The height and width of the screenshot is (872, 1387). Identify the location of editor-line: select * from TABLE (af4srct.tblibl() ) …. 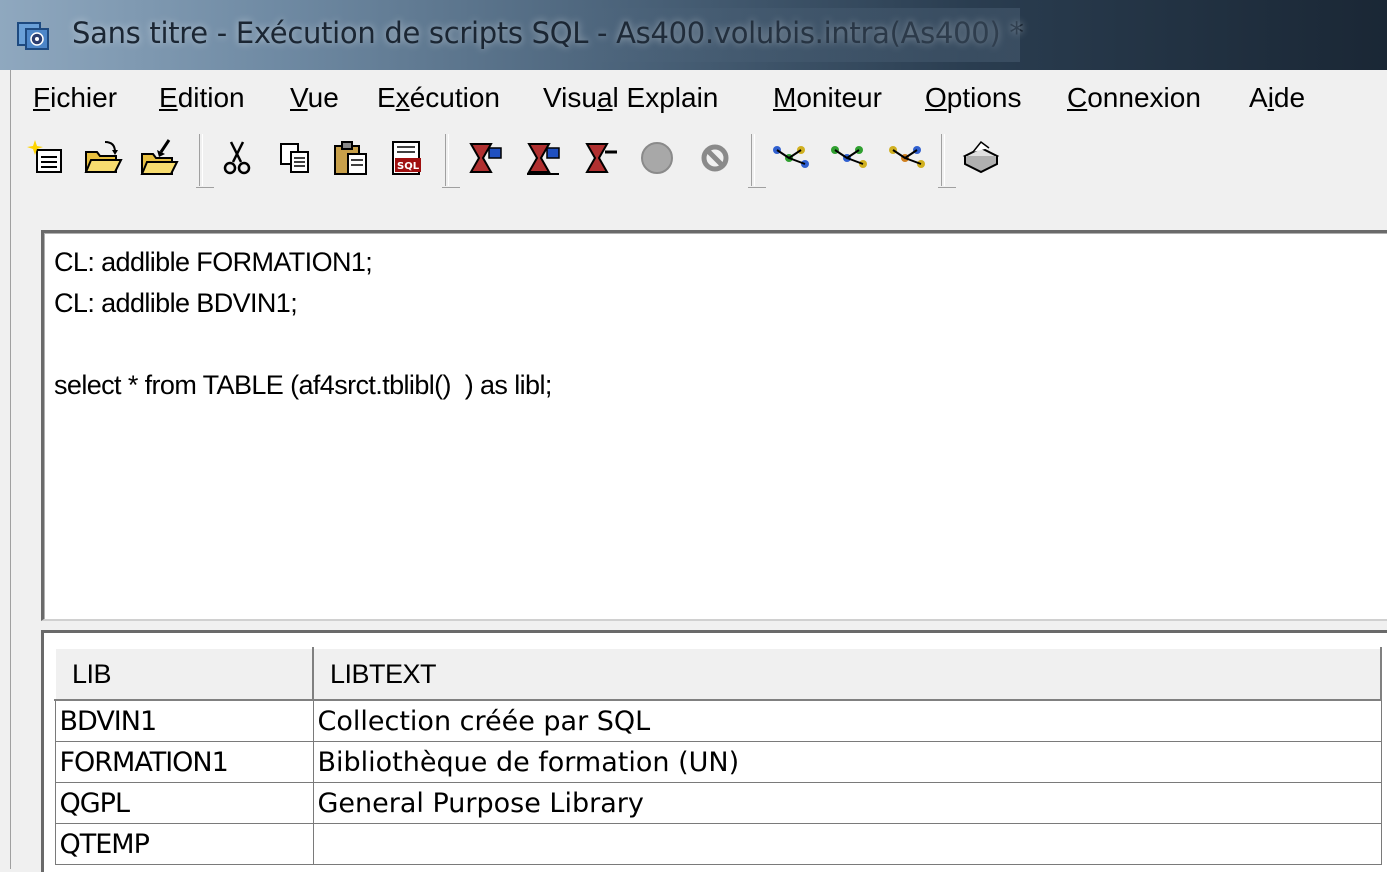
(303, 385).